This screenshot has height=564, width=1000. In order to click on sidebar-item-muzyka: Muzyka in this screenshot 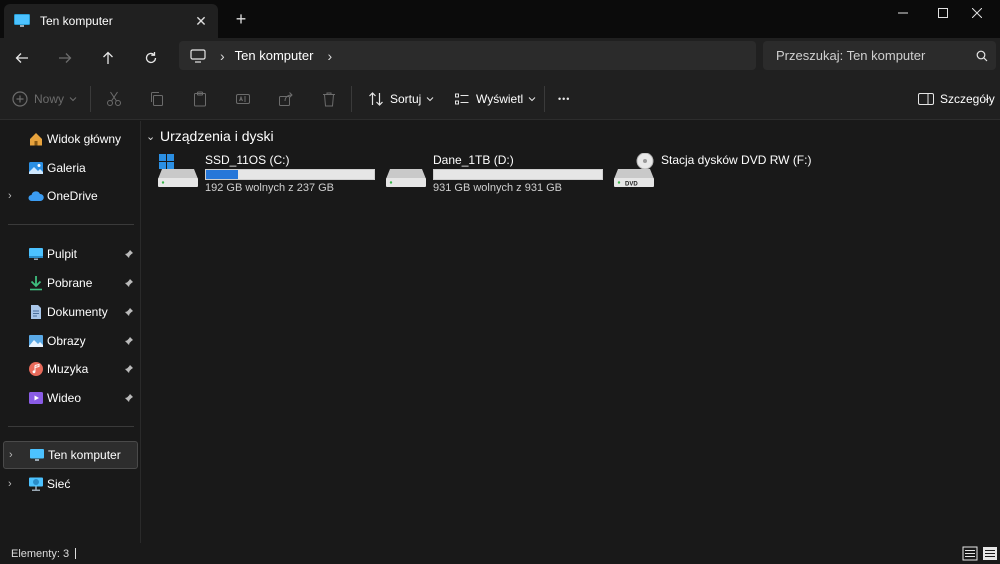, I will do `click(70, 369)`.